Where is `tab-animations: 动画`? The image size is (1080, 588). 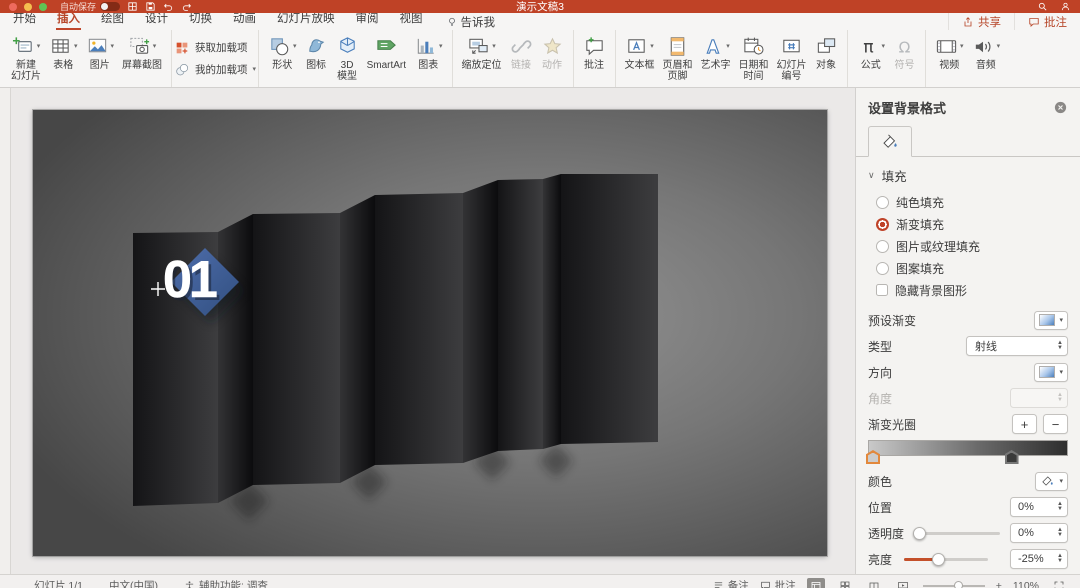 tab-animations: 动画 is located at coordinates (244, 20).